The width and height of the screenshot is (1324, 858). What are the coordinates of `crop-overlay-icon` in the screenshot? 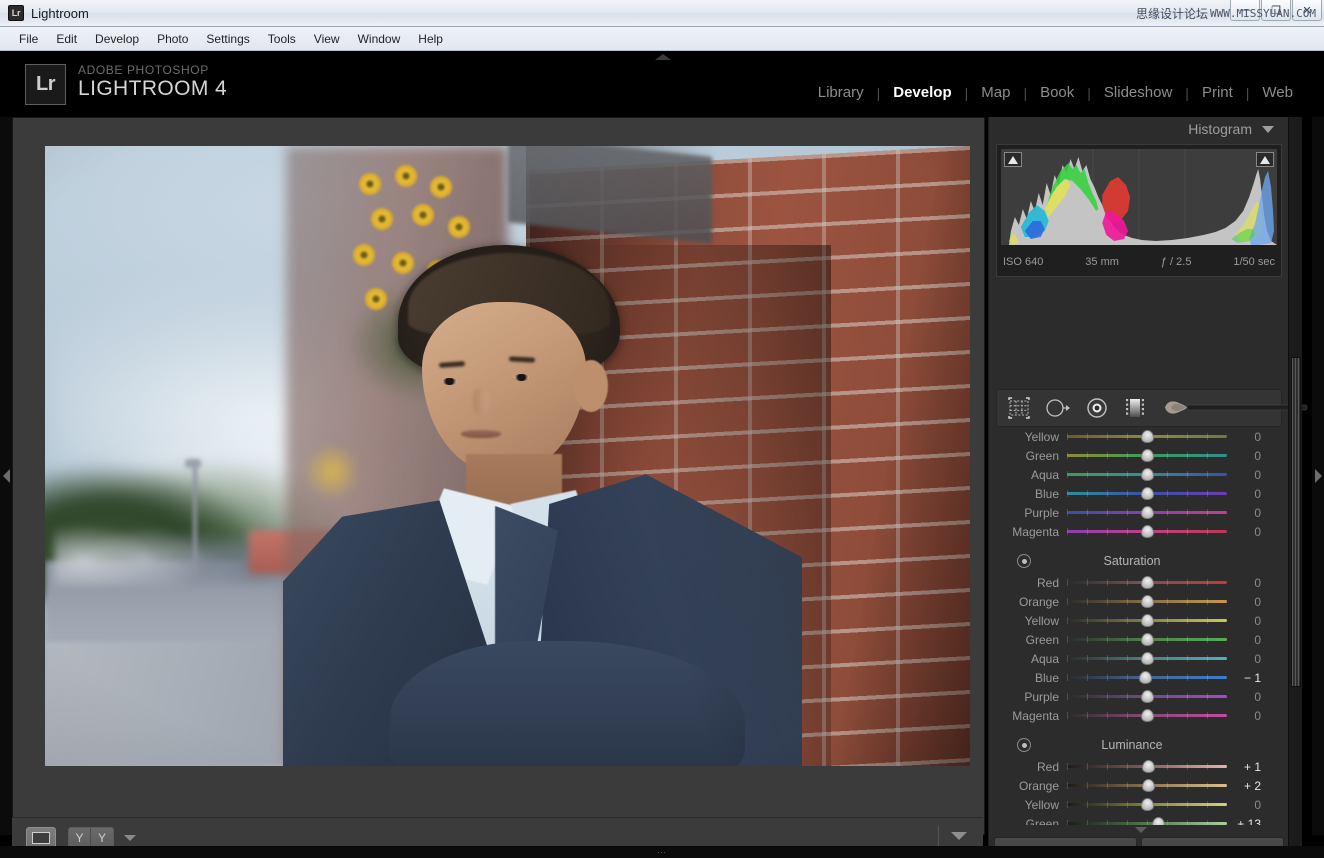 It's located at (1019, 408).